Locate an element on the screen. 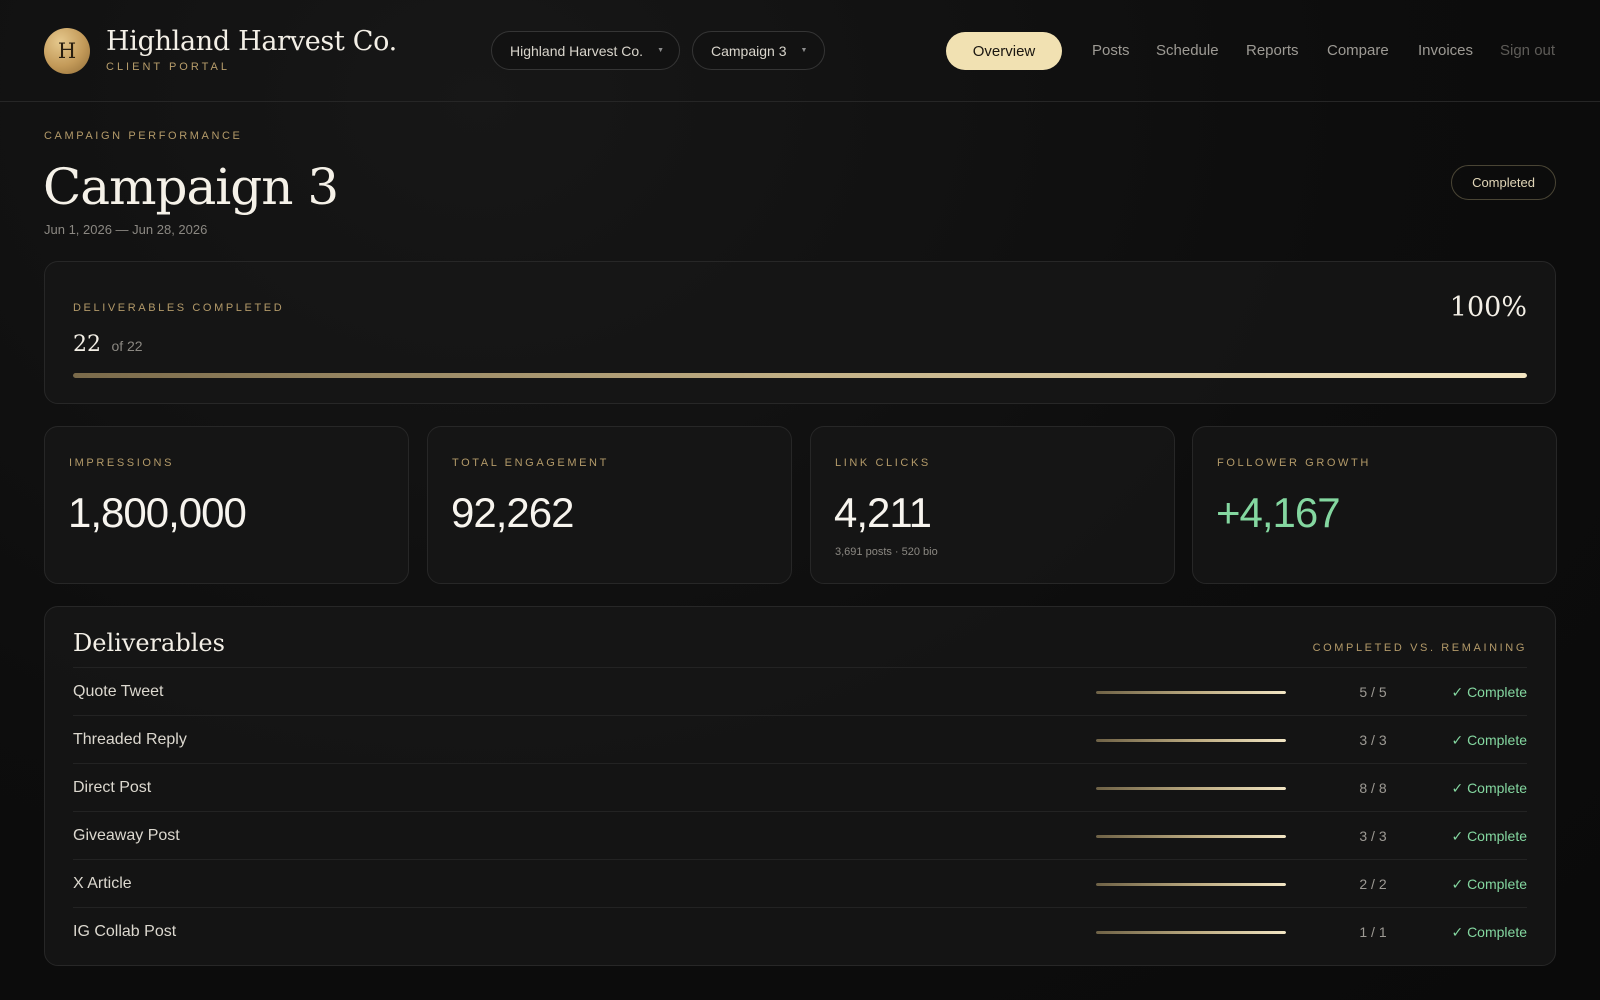 This screenshot has height=1000, width=1600. stat-label: FOLLOWER GROWTH is located at coordinates (1294, 463).